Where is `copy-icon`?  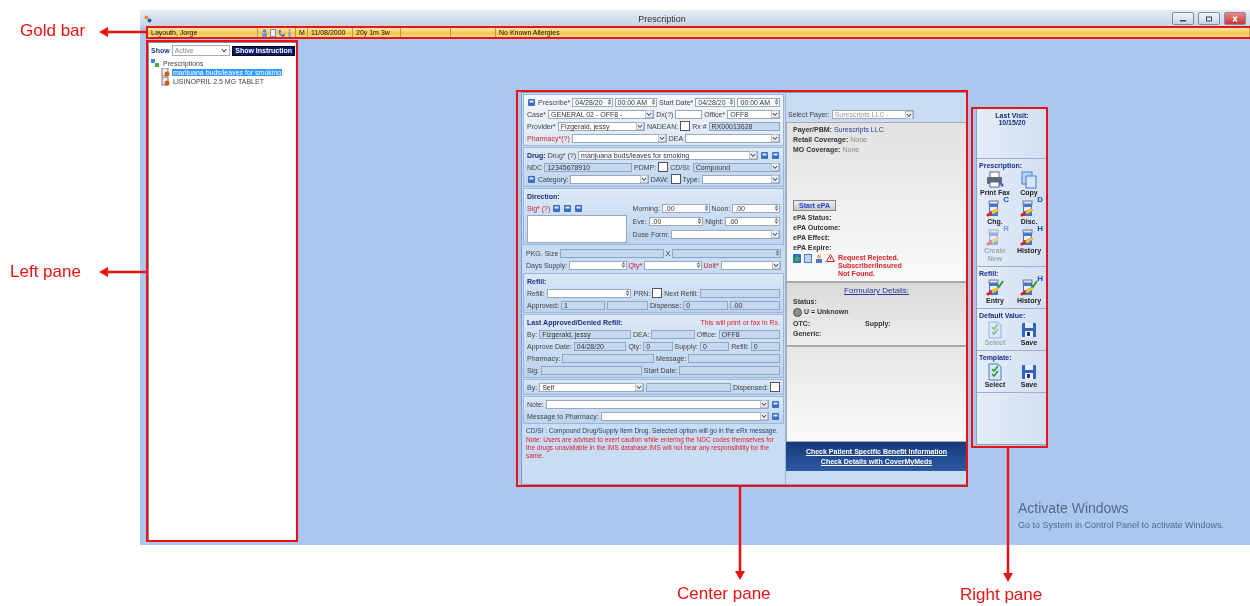
copy-icon is located at coordinates (1029, 180).